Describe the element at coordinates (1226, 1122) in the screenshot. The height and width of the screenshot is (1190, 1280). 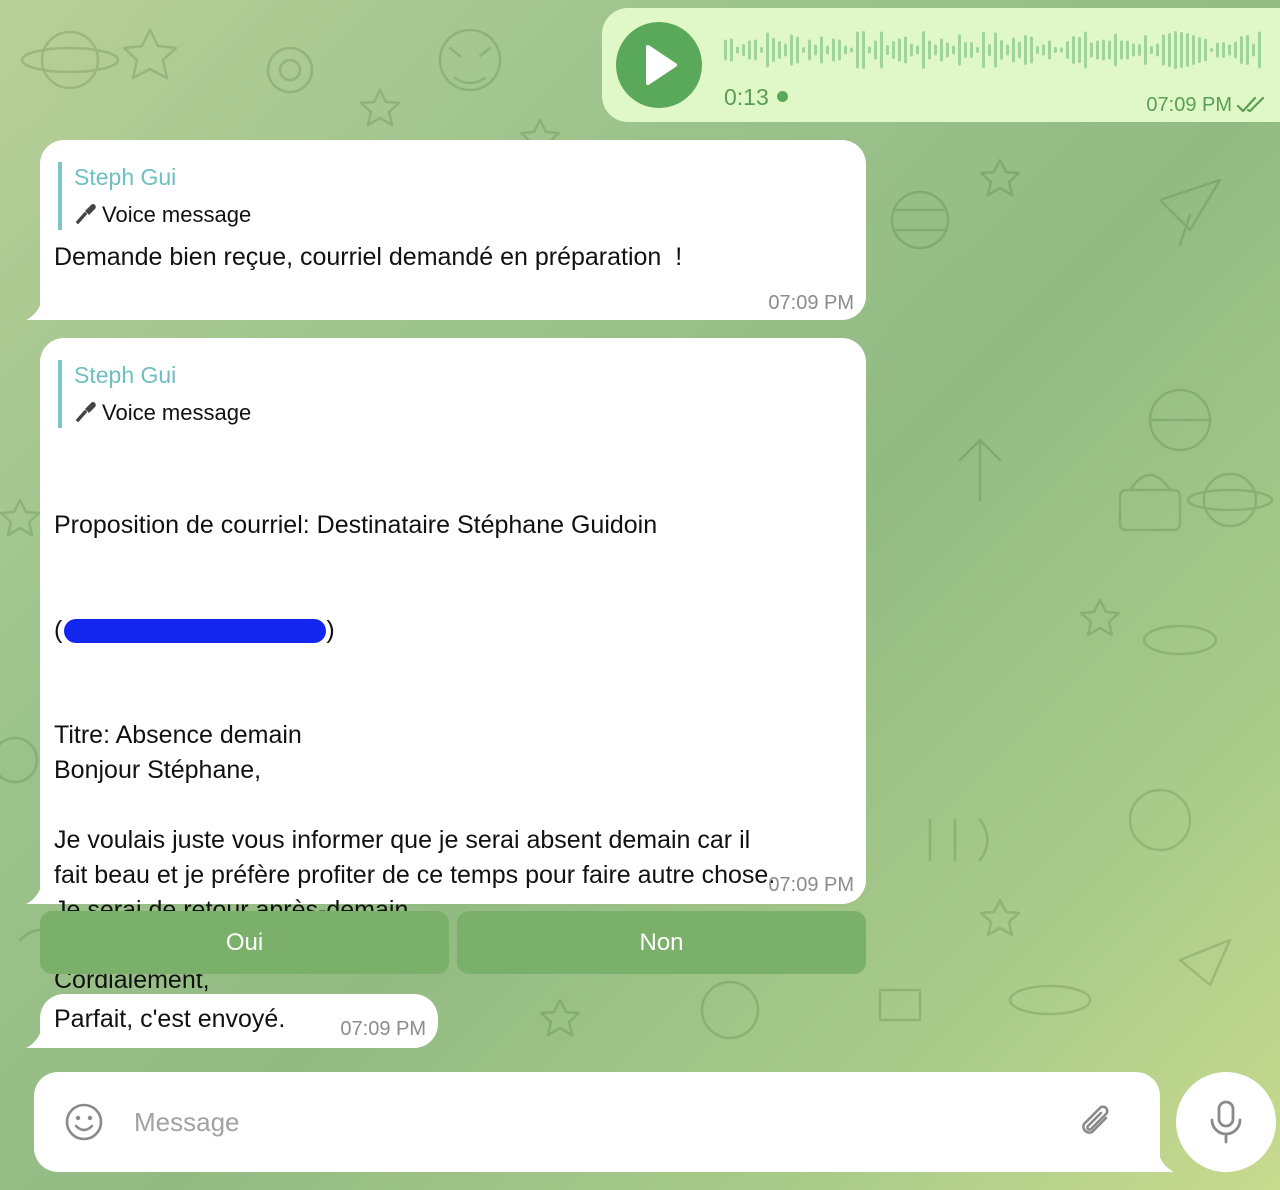
I see `record-voice-button` at that location.